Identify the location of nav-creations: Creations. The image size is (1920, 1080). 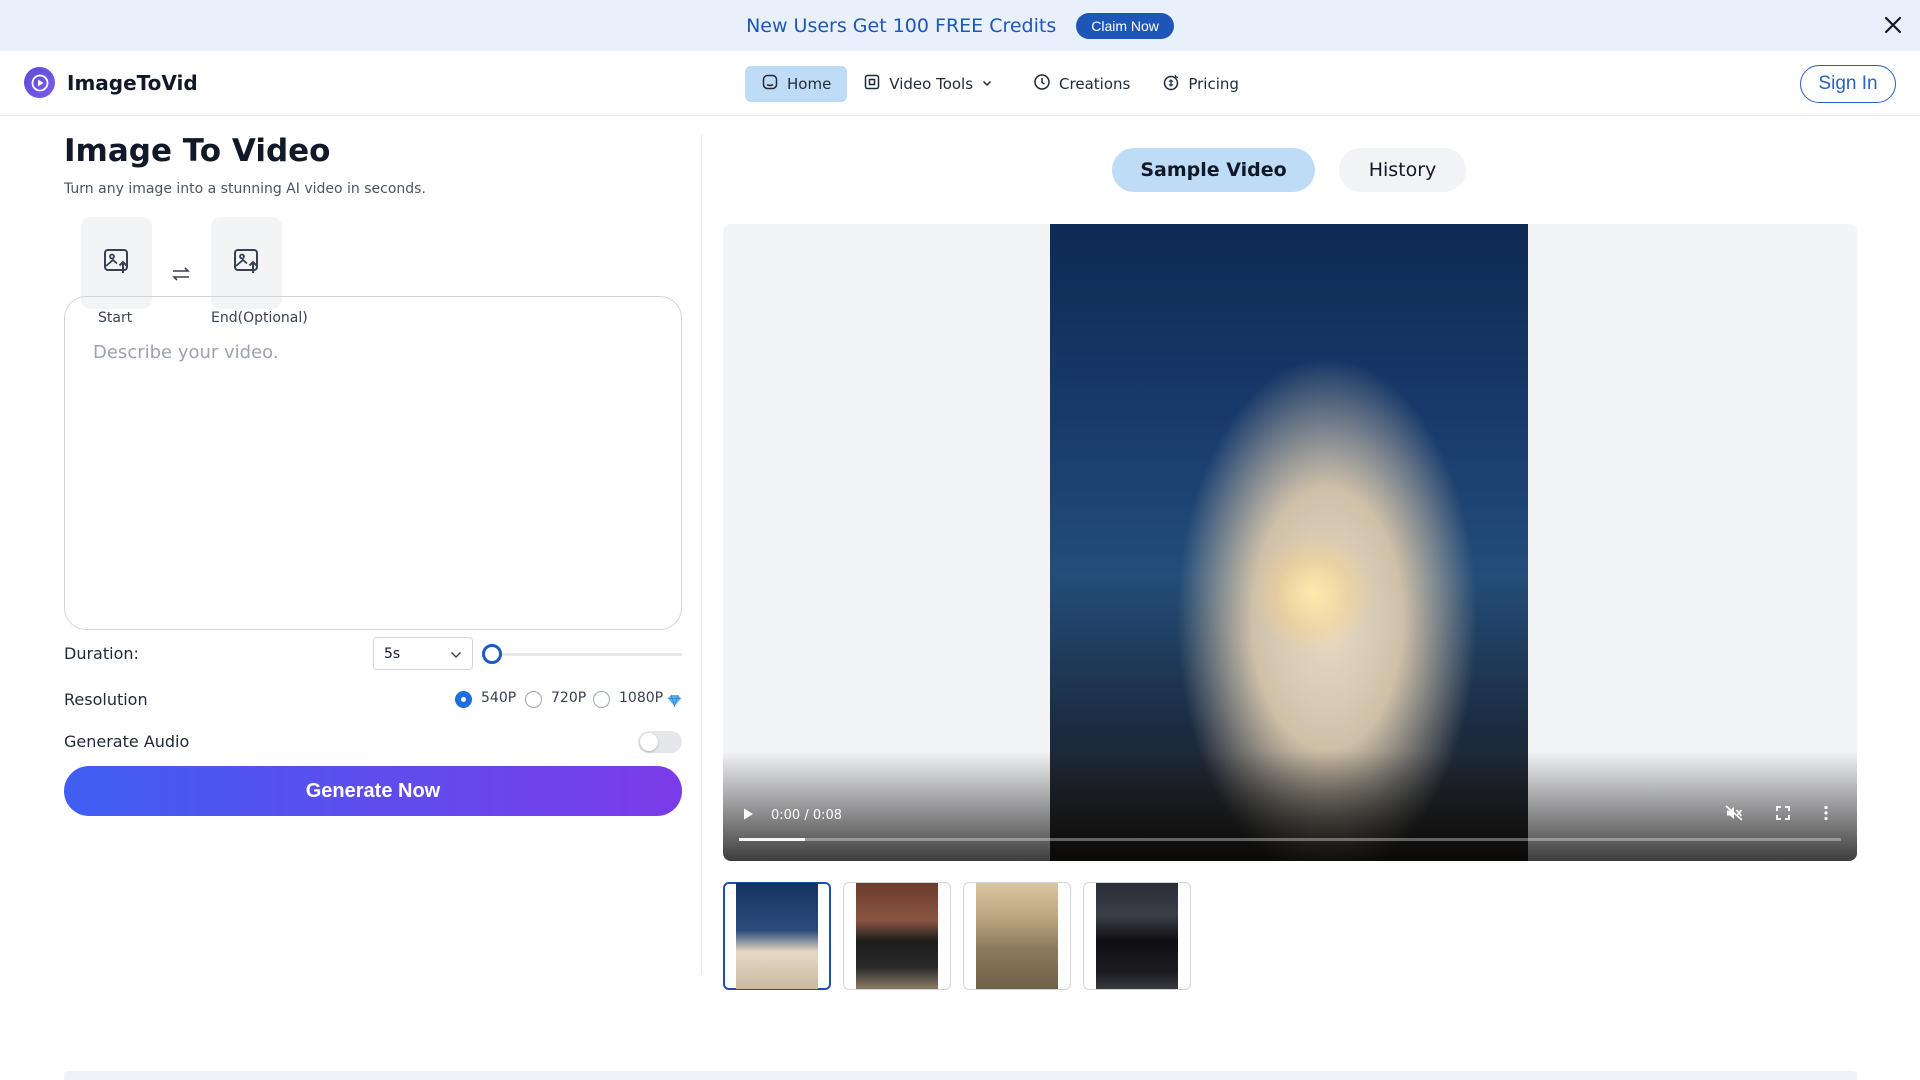
(1081, 84).